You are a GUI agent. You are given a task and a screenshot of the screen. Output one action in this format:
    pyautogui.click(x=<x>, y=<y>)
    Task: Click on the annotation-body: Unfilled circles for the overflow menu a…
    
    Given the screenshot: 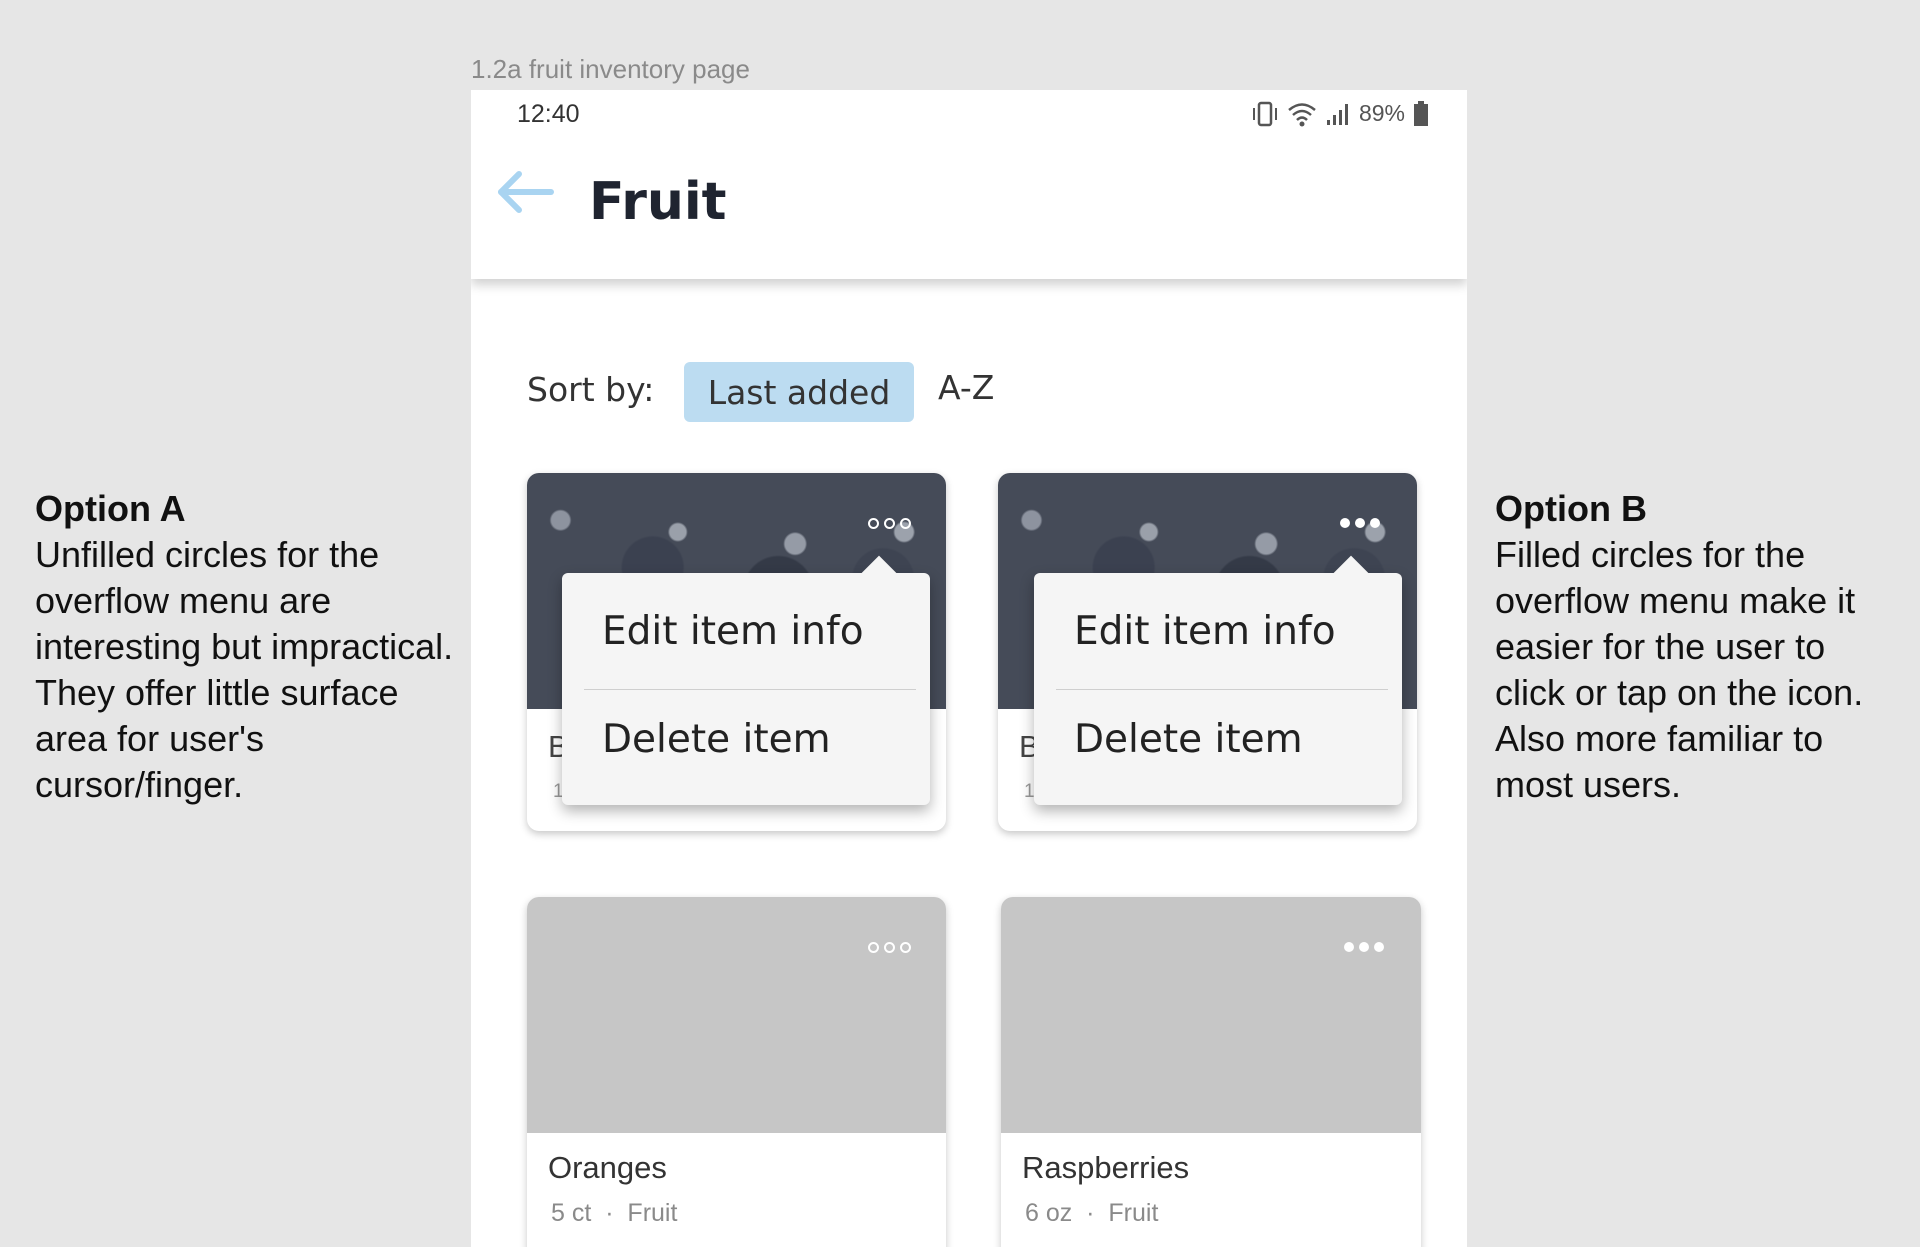 What is the action you would take?
    pyautogui.click(x=244, y=669)
    